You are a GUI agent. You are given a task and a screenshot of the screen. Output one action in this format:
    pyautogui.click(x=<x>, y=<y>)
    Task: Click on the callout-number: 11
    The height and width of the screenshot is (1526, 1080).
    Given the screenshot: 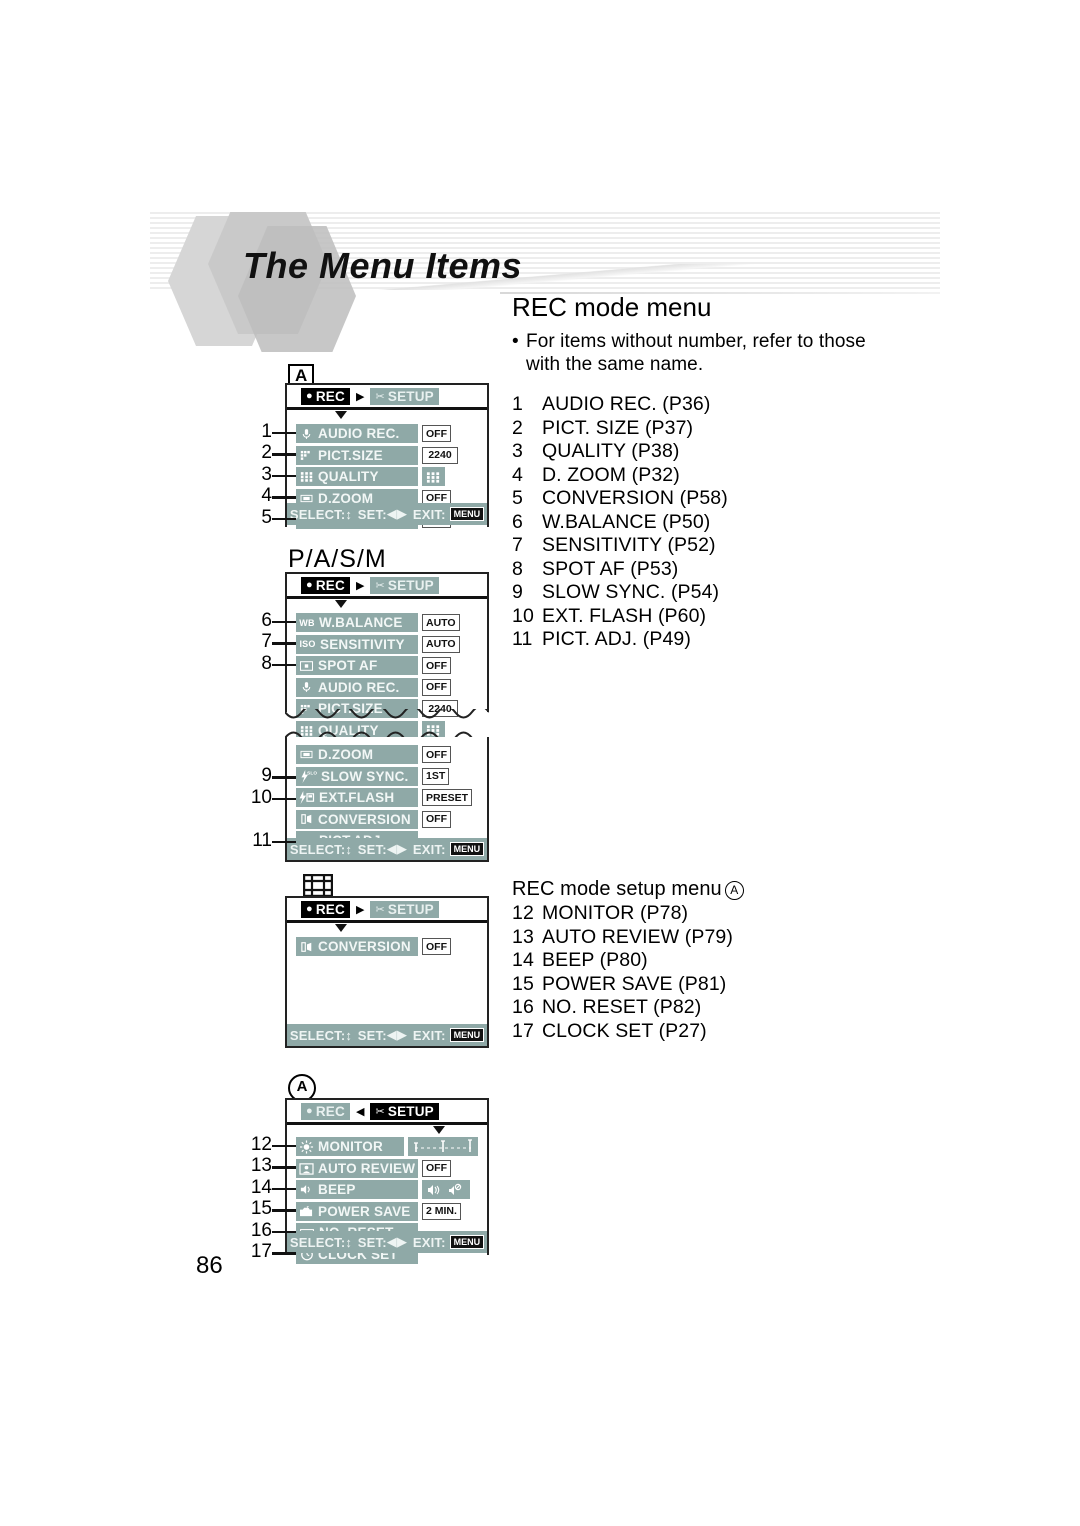 What is the action you would take?
    pyautogui.click(x=262, y=840)
    